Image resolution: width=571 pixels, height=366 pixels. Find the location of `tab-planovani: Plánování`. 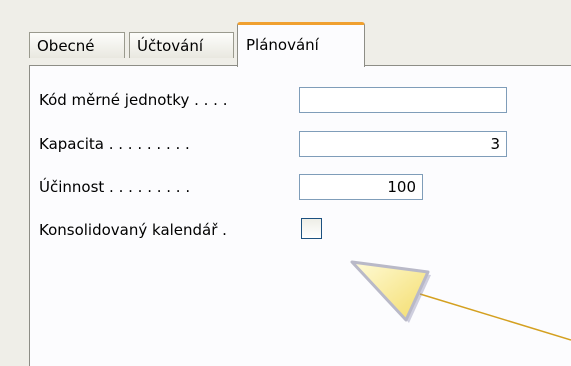

tab-planovani: Plánování is located at coordinates (301, 44).